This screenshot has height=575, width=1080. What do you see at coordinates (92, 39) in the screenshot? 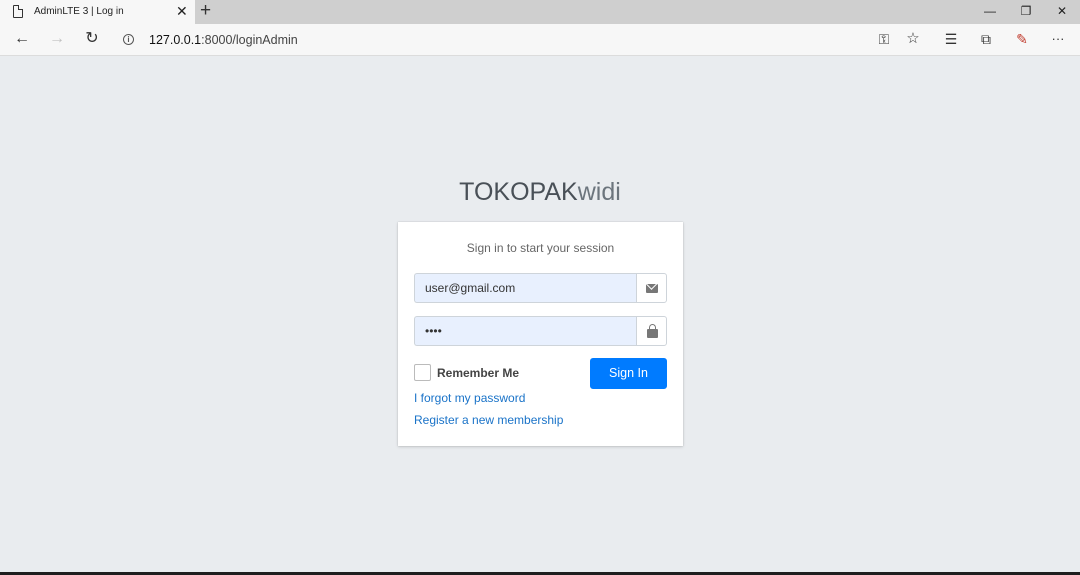
I see `refresh-icon: ↻` at bounding box center [92, 39].